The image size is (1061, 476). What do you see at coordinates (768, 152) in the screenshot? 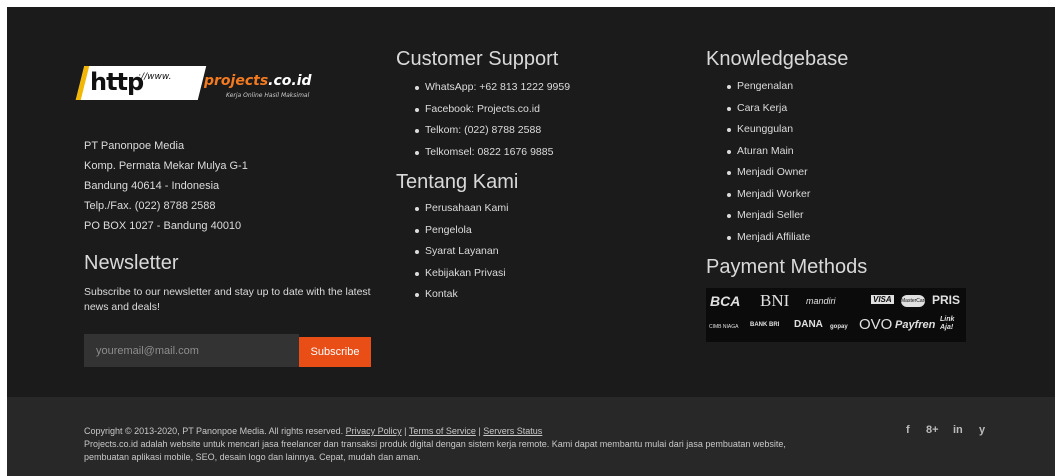
I see `kb-item-aturan-main: Aturan Main` at bounding box center [768, 152].